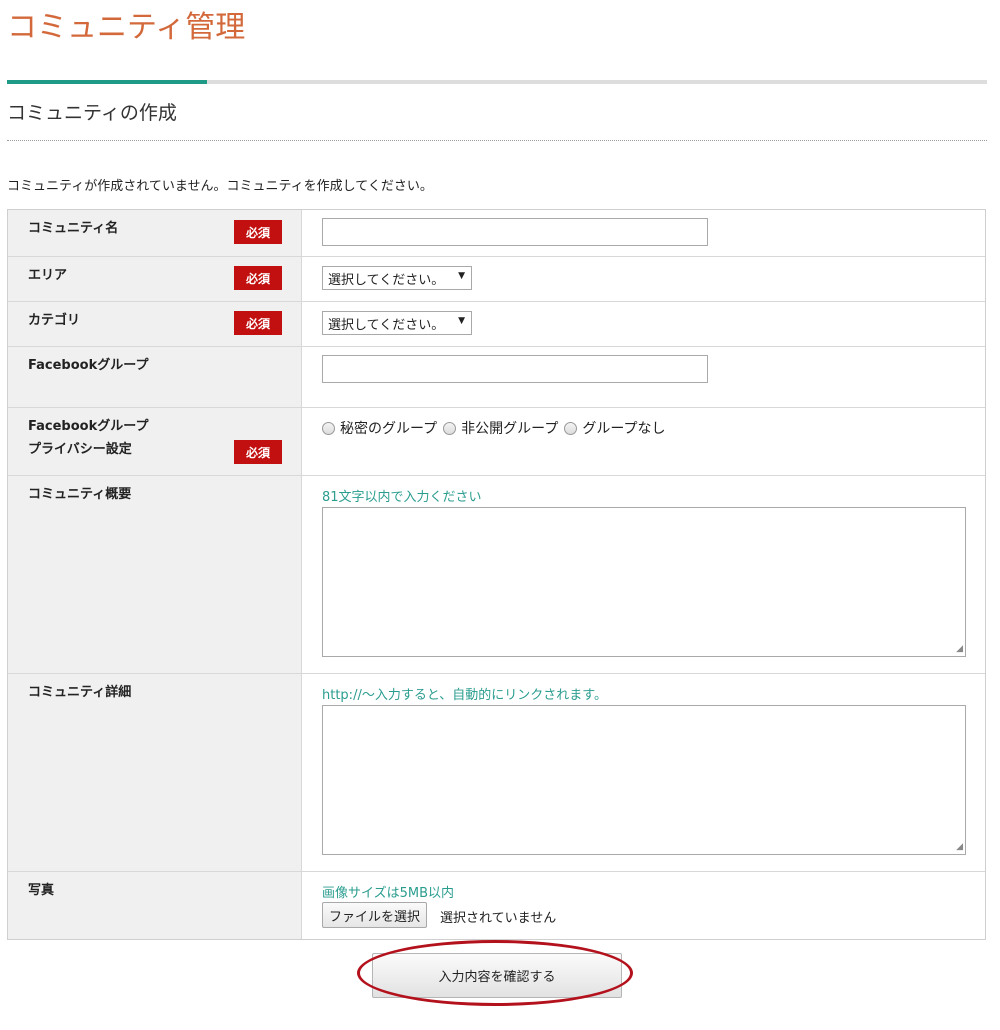 Image resolution: width=1000 pixels, height=1030 pixels. What do you see at coordinates (155, 441) in the screenshot?
I see `label-cell: Facebookグループ プライバシー設定 必須` at bounding box center [155, 441].